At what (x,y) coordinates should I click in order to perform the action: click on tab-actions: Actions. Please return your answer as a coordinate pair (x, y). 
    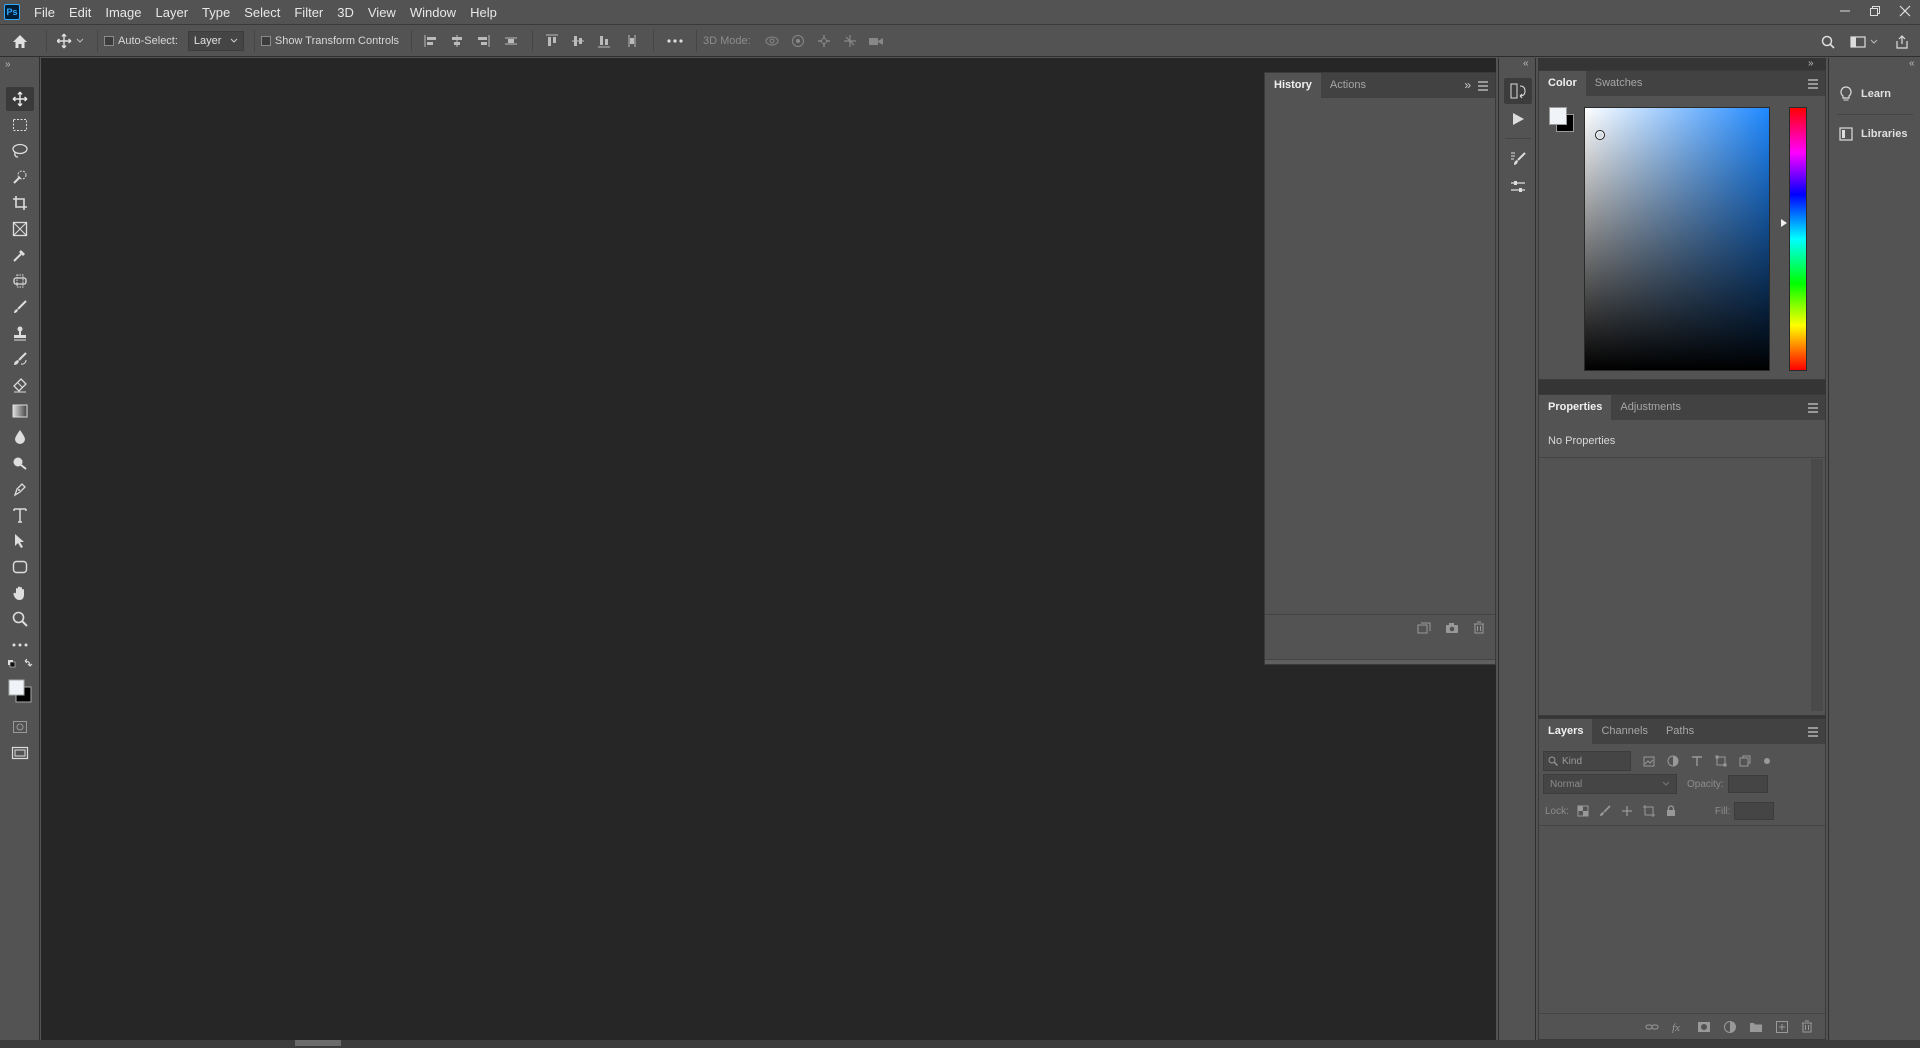
    Looking at the image, I should click on (1348, 85).